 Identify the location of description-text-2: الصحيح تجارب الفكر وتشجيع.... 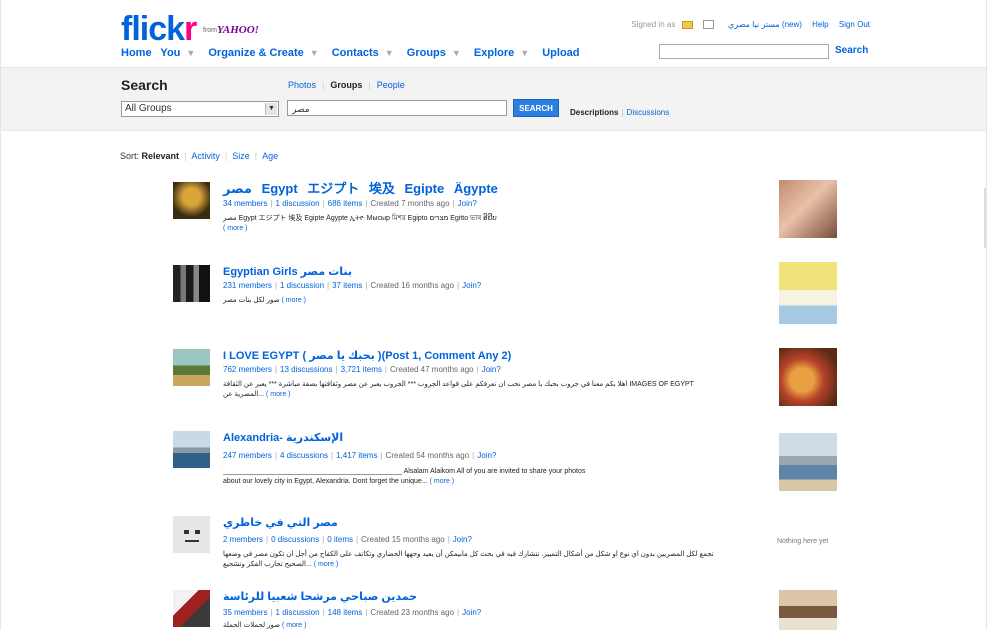
(267, 564).